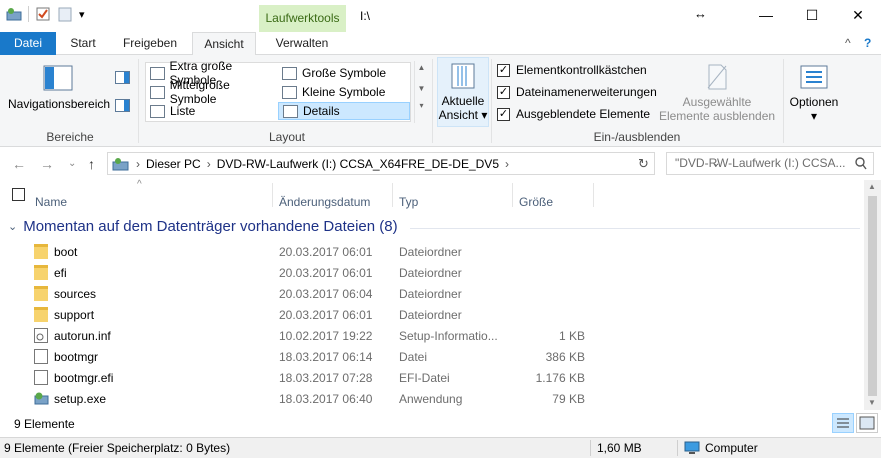 This screenshot has width=881, height=458. Describe the element at coordinates (19, 164) in the screenshot. I see `back-arrow-icon: ←` at that location.